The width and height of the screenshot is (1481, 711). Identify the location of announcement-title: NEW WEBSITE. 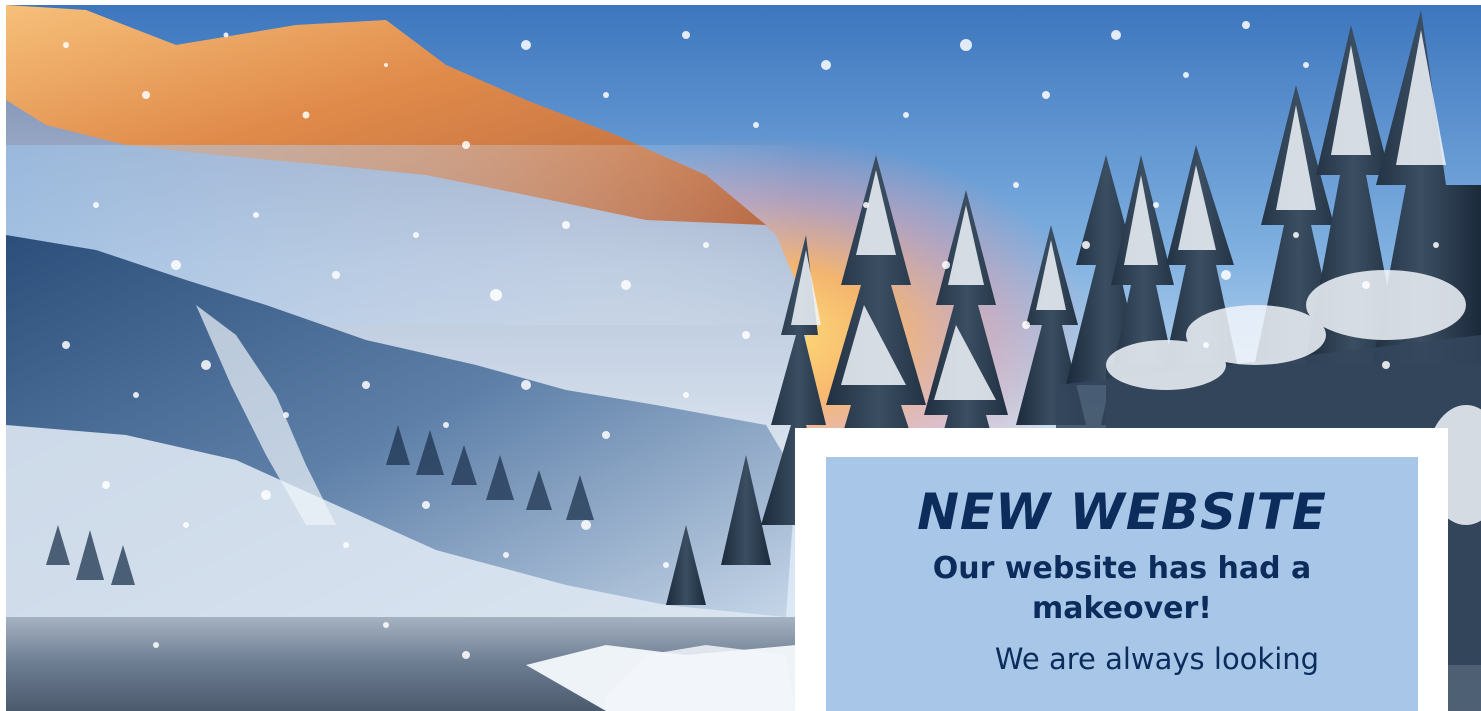
(1122, 512).